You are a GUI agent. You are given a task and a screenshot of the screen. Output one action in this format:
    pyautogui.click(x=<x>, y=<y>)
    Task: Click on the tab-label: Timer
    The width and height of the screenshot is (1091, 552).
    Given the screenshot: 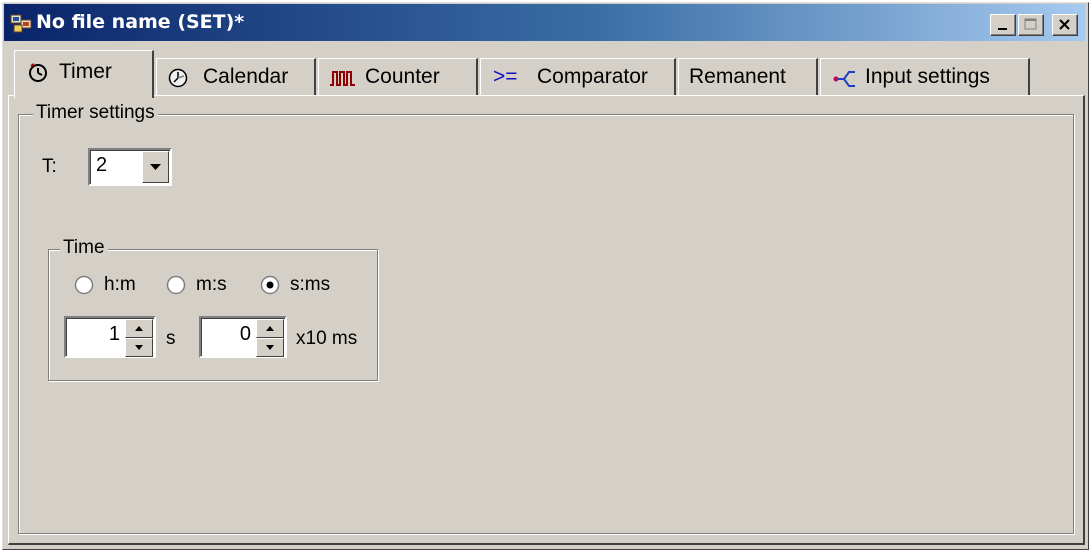 What is the action you would take?
    pyautogui.click(x=85, y=71)
    